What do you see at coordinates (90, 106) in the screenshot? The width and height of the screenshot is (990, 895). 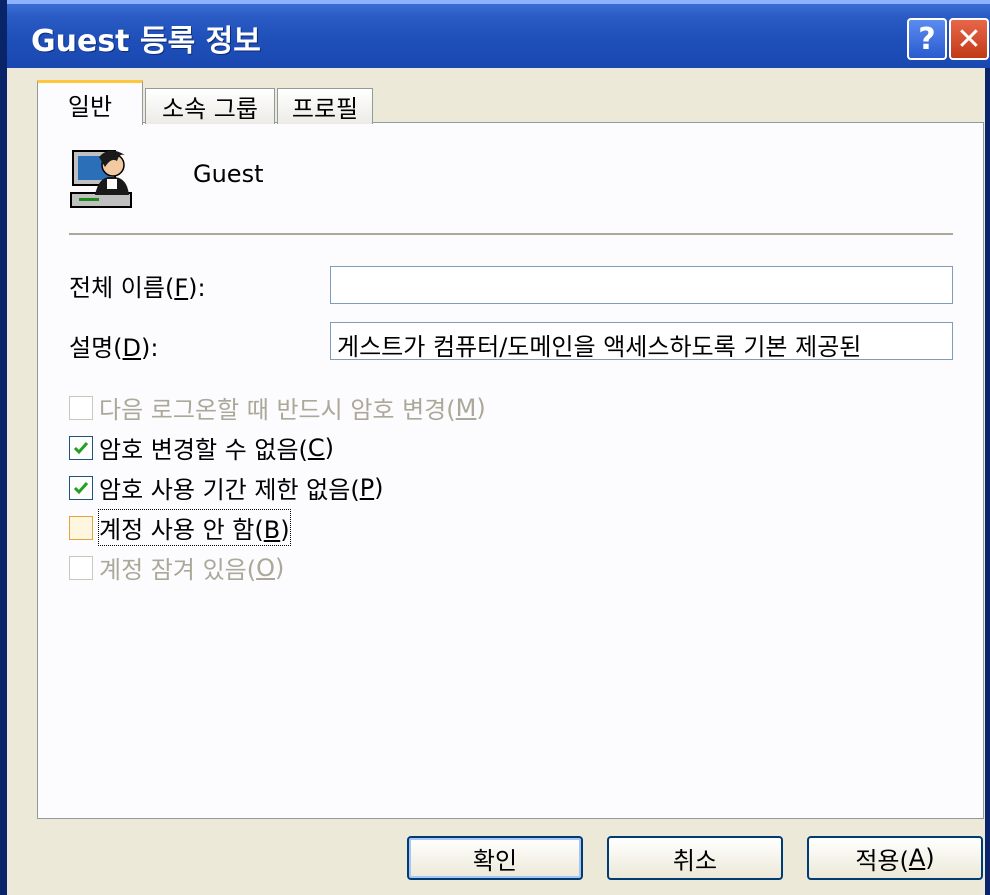 I see `tab-general-label: 일반` at bounding box center [90, 106].